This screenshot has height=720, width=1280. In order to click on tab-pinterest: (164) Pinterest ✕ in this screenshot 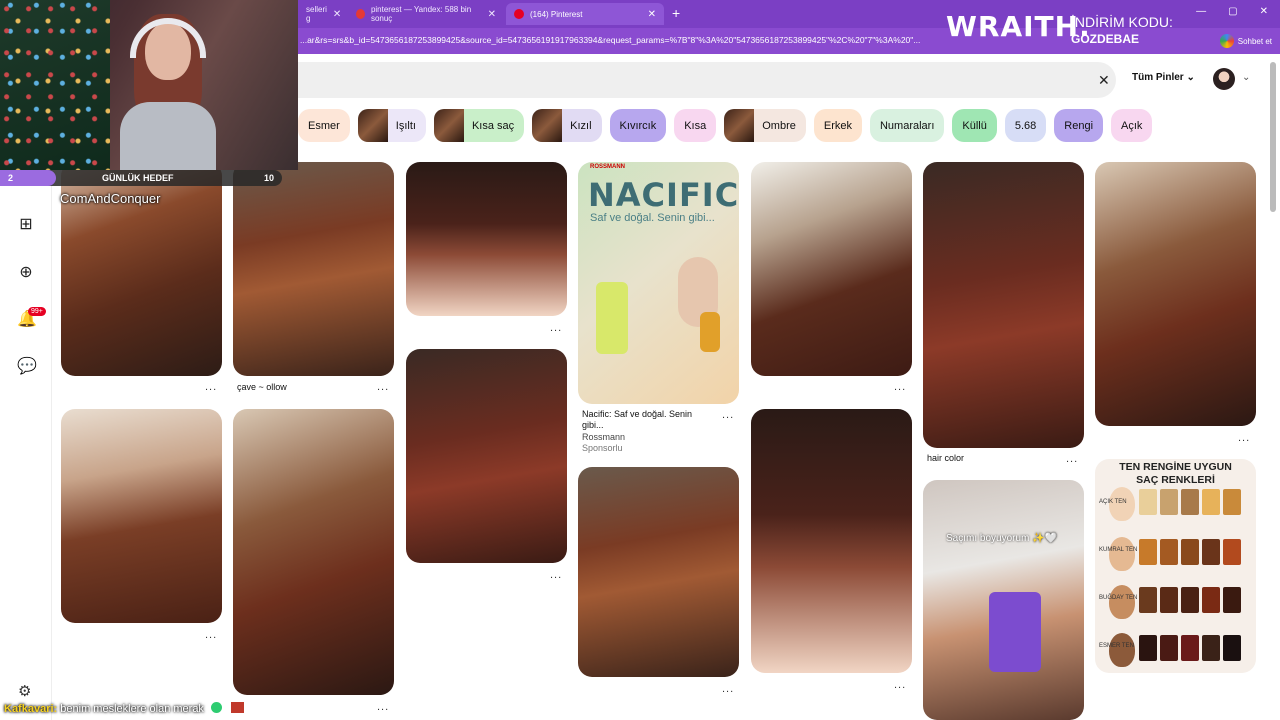, I will do `click(585, 14)`.